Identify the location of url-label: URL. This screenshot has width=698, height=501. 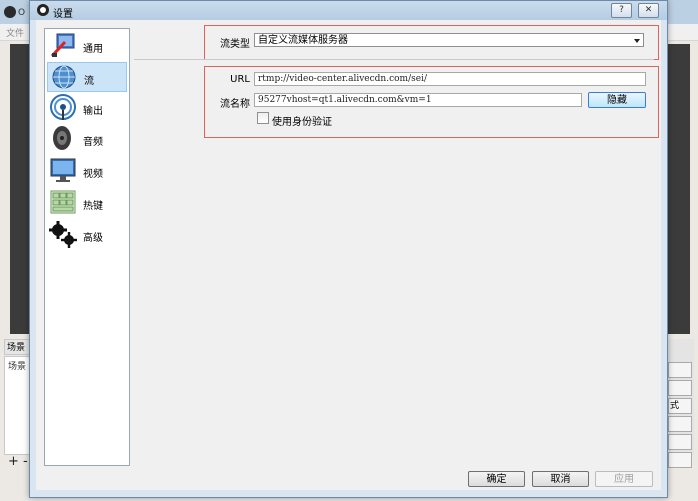
(240, 79).